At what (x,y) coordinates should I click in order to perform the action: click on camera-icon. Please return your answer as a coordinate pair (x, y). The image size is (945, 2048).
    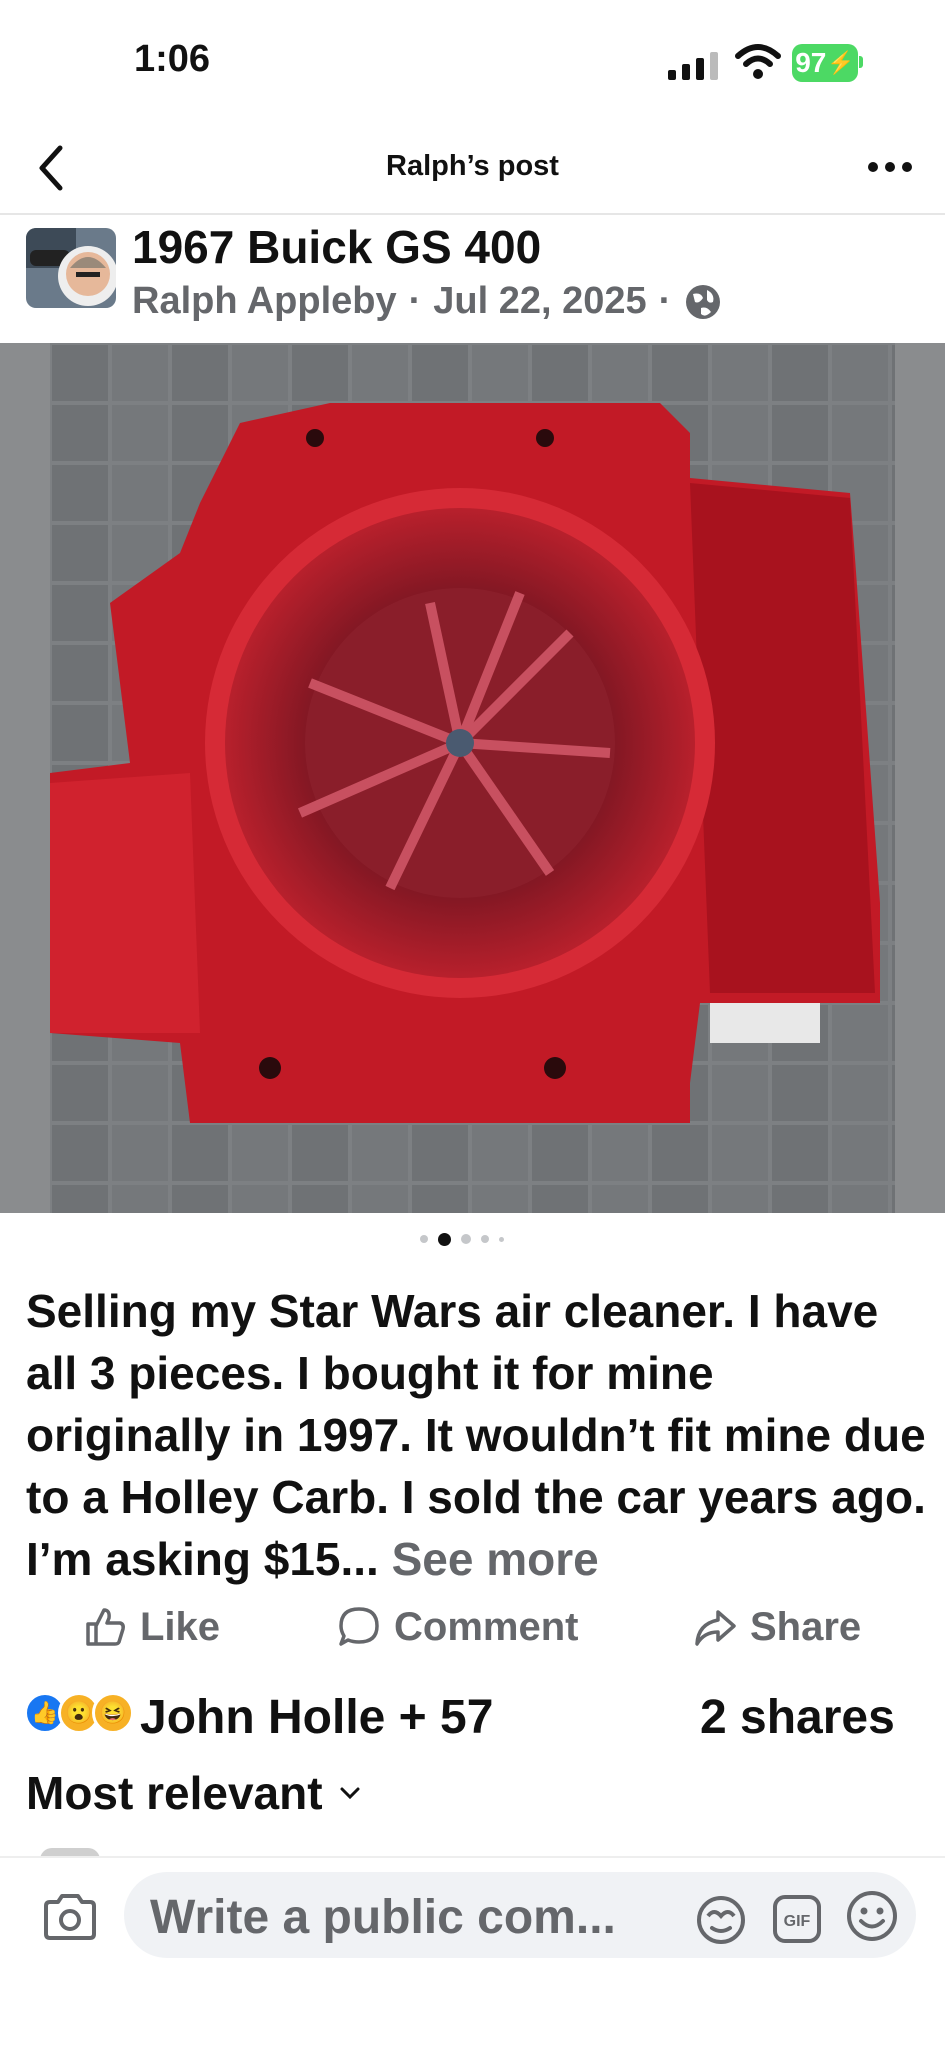
    Looking at the image, I should click on (70, 1918).